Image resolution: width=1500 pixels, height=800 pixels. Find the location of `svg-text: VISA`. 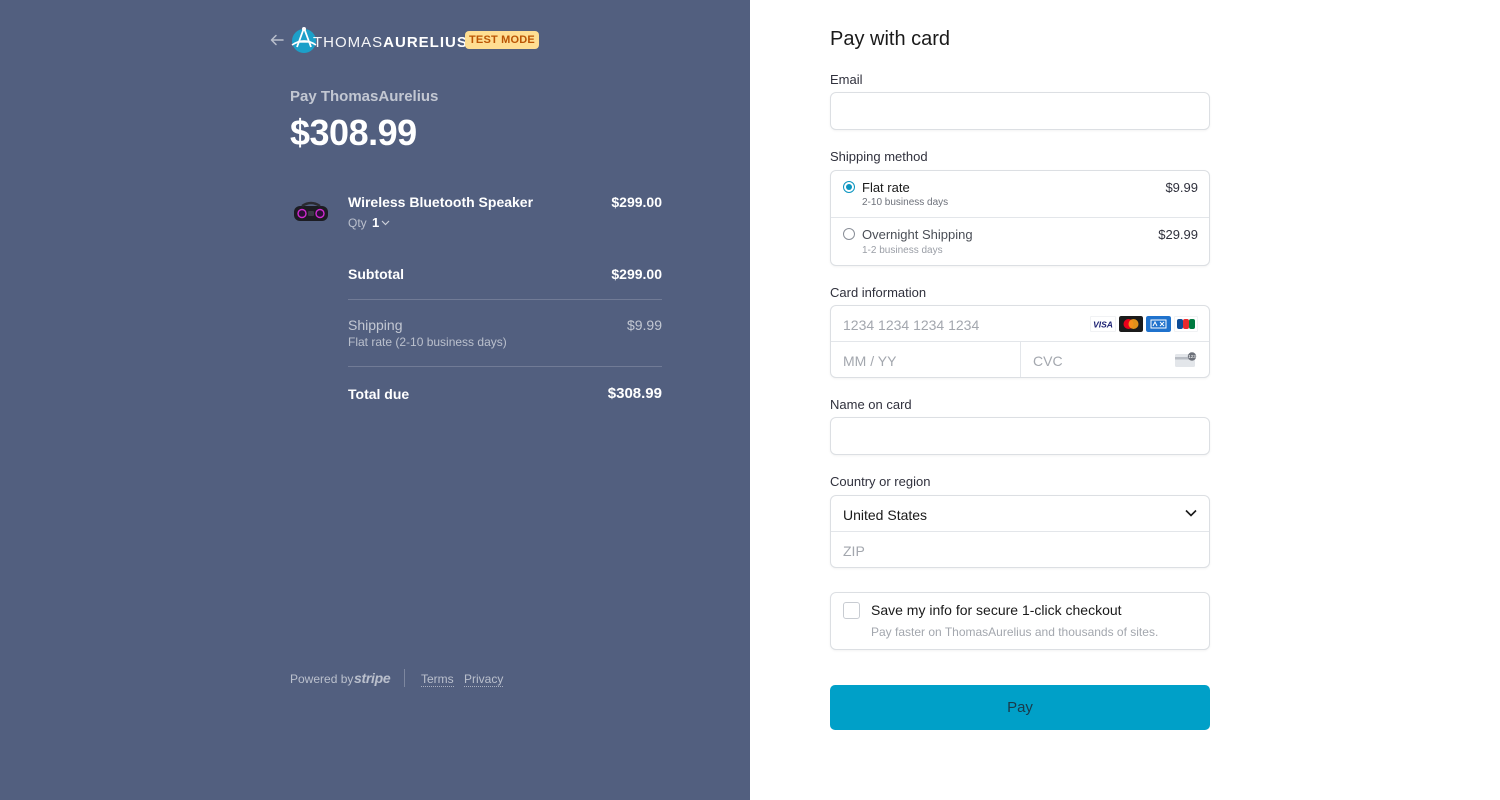

svg-text: VISA is located at coordinates (1103, 325).